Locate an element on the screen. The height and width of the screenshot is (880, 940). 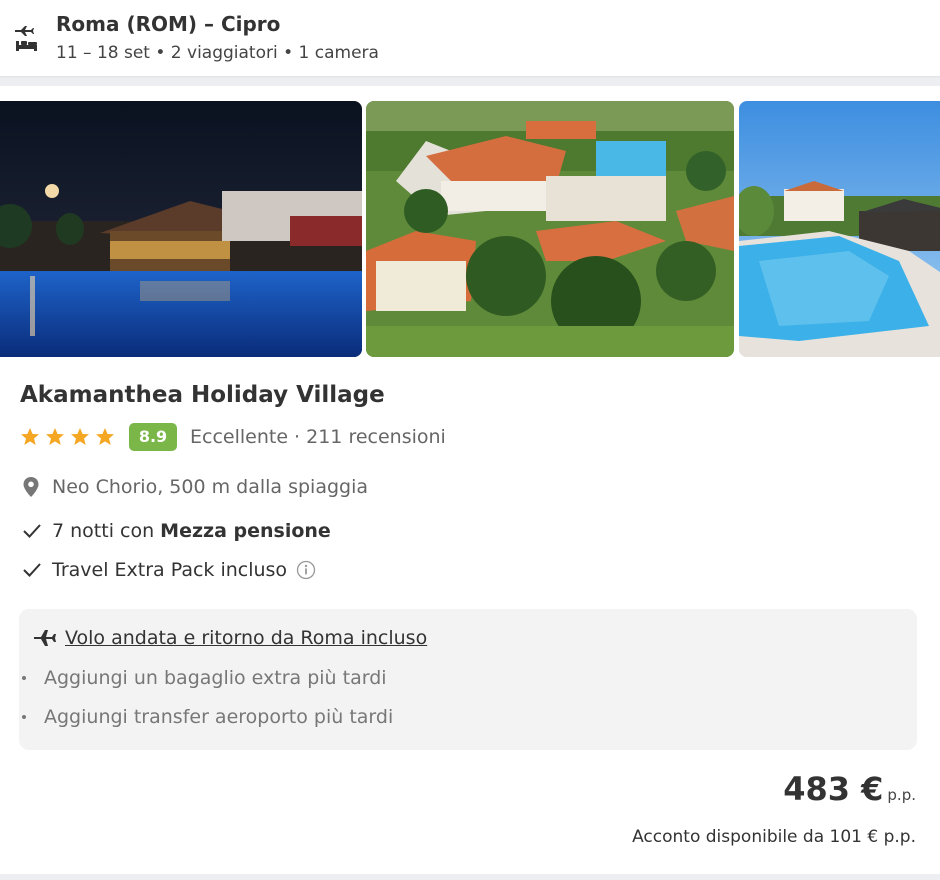
rating-row: 8.9 Eccellente · 211 recensioni is located at coordinates (233, 437).